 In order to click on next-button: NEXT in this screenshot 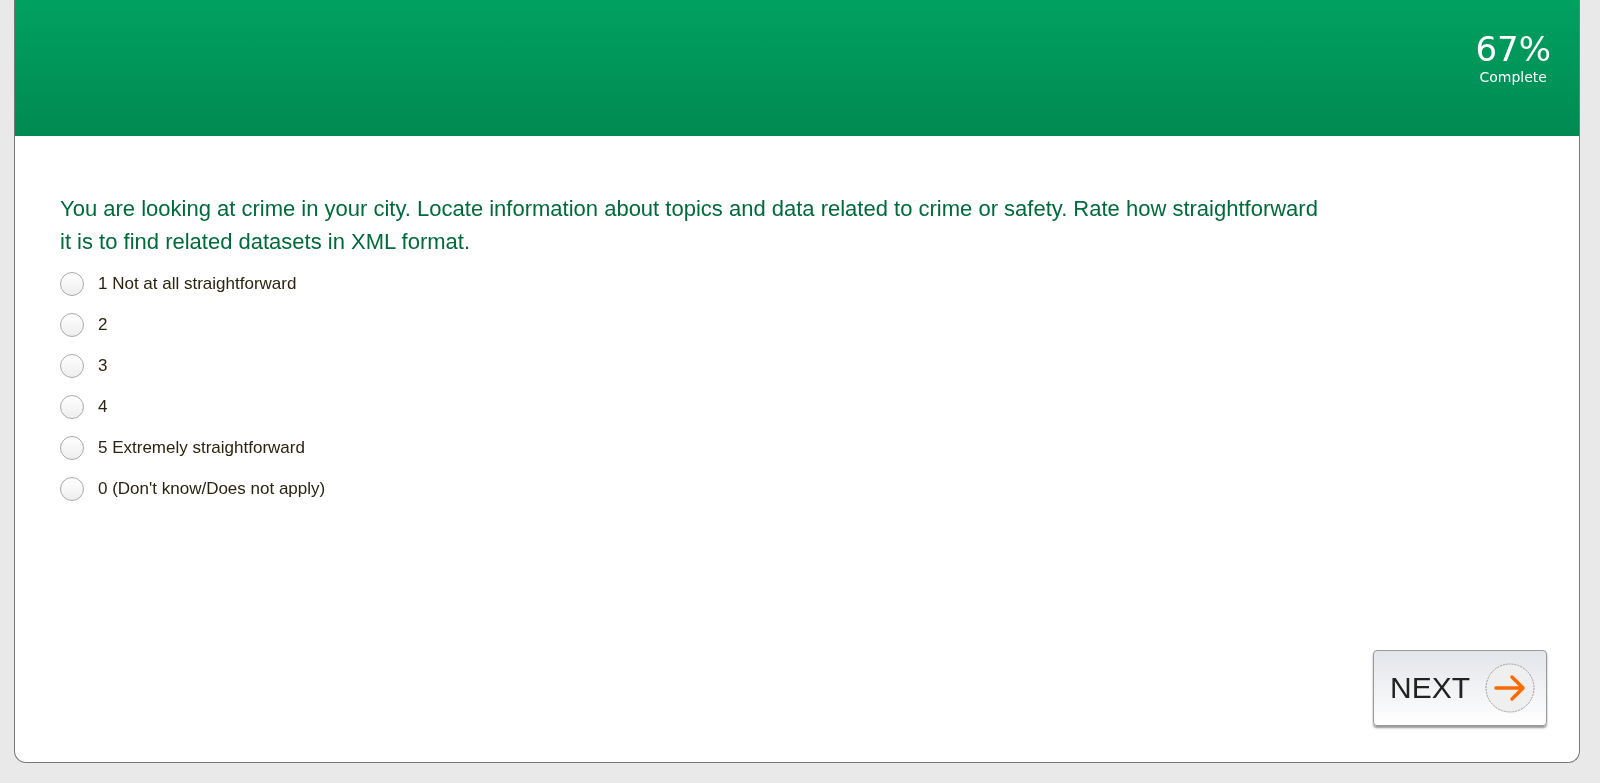, I will do `click(1460, 688)`.